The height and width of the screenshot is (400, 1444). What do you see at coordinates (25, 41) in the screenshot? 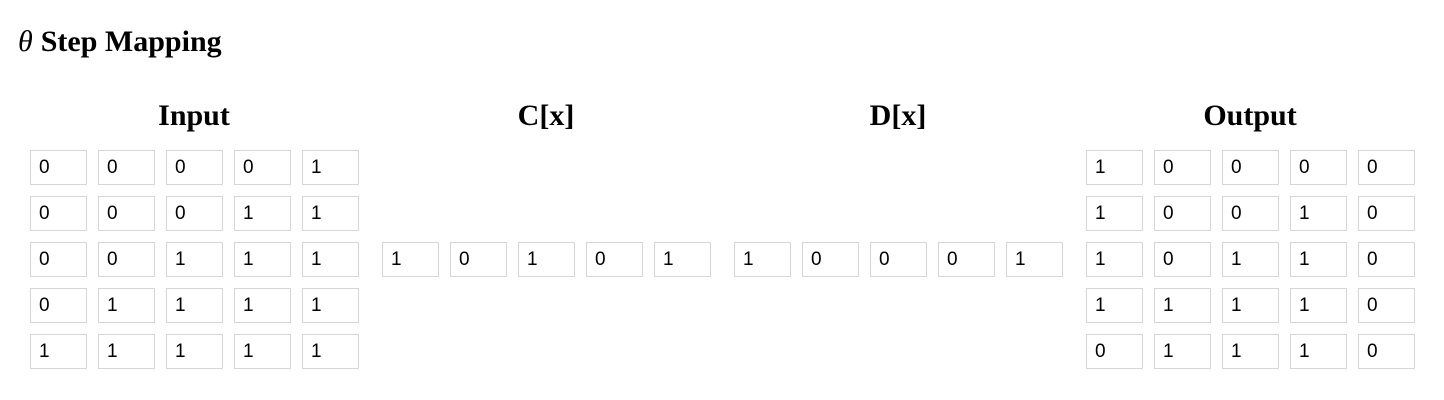
I see `theta-symbol: θ` at bounding box center [25, 41].